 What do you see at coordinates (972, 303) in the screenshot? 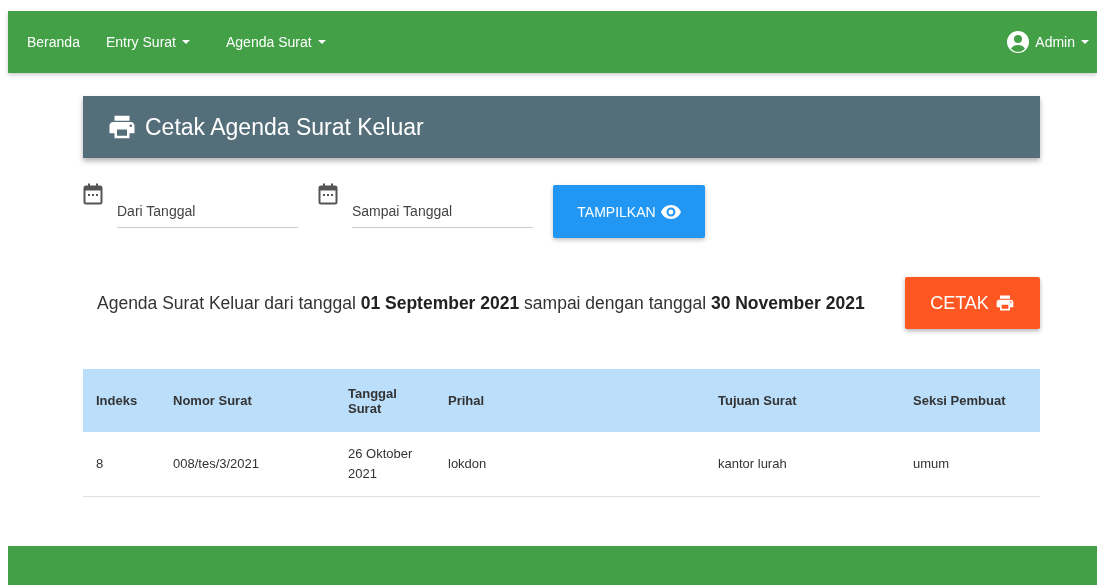
I see `print-button: CETAK` at bounding box center [972, 303].